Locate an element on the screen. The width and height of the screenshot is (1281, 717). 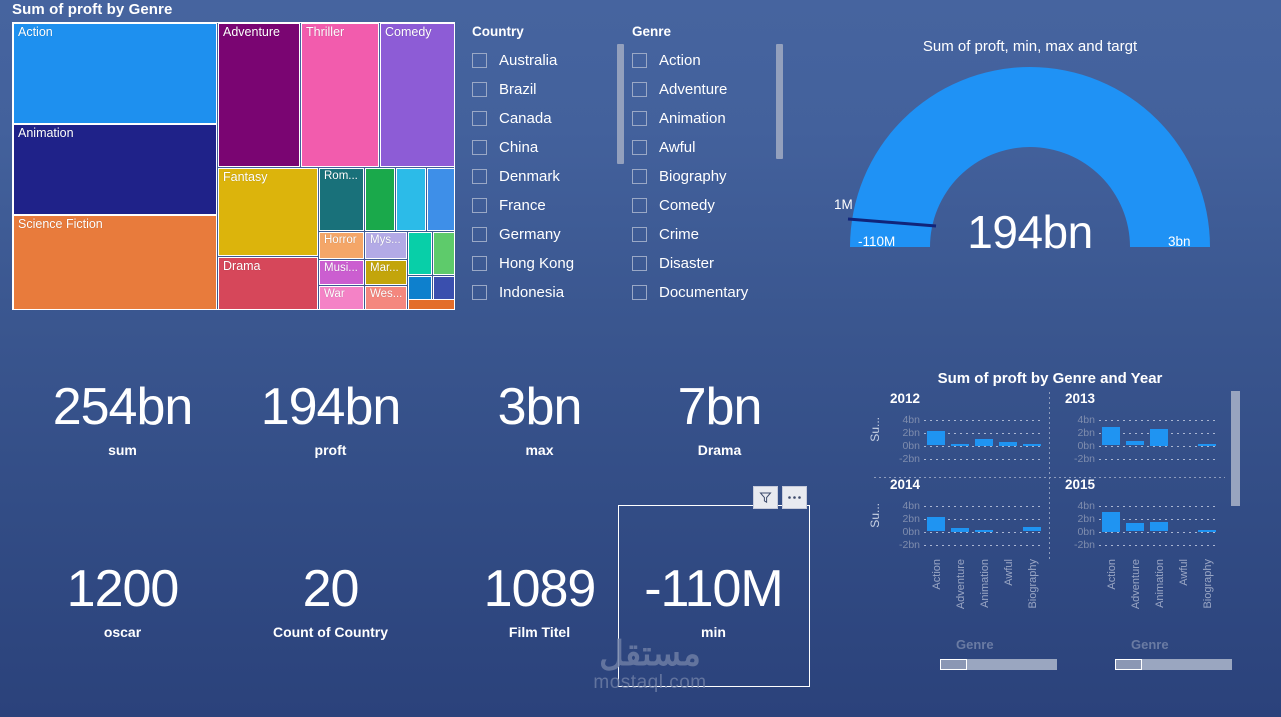
slicer-item-indonesia: Indonesia is located at coordinates (547, 292).